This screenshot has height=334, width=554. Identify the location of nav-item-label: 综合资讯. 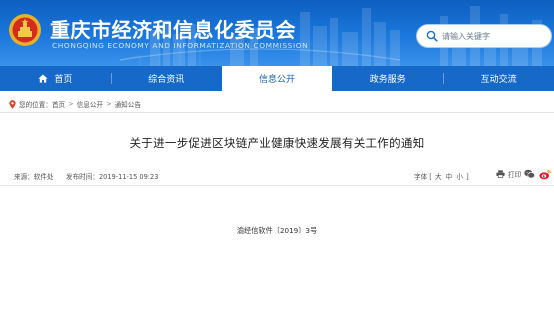
(166, 80).